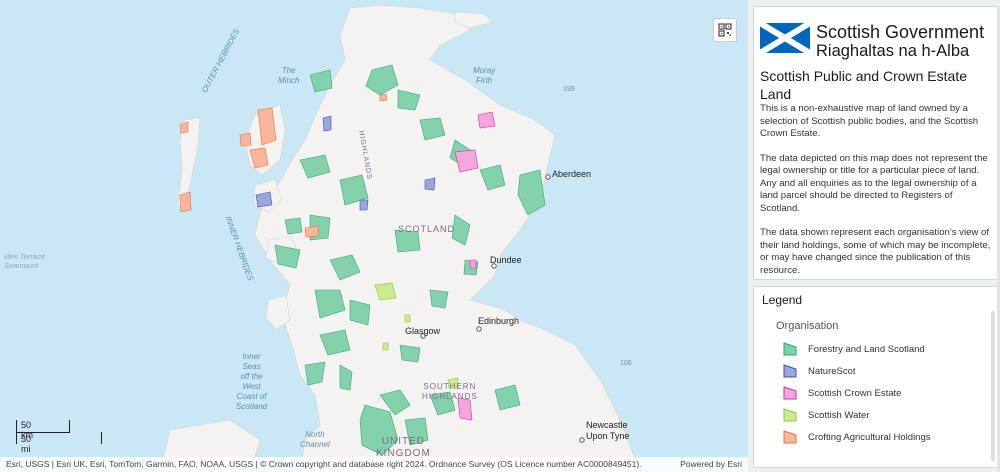 This screenshot has width=1000, height=472. Describe the element at coordinates (423, 331) in the screenshot. I see `label-glasgow: Glasgow` at that location.